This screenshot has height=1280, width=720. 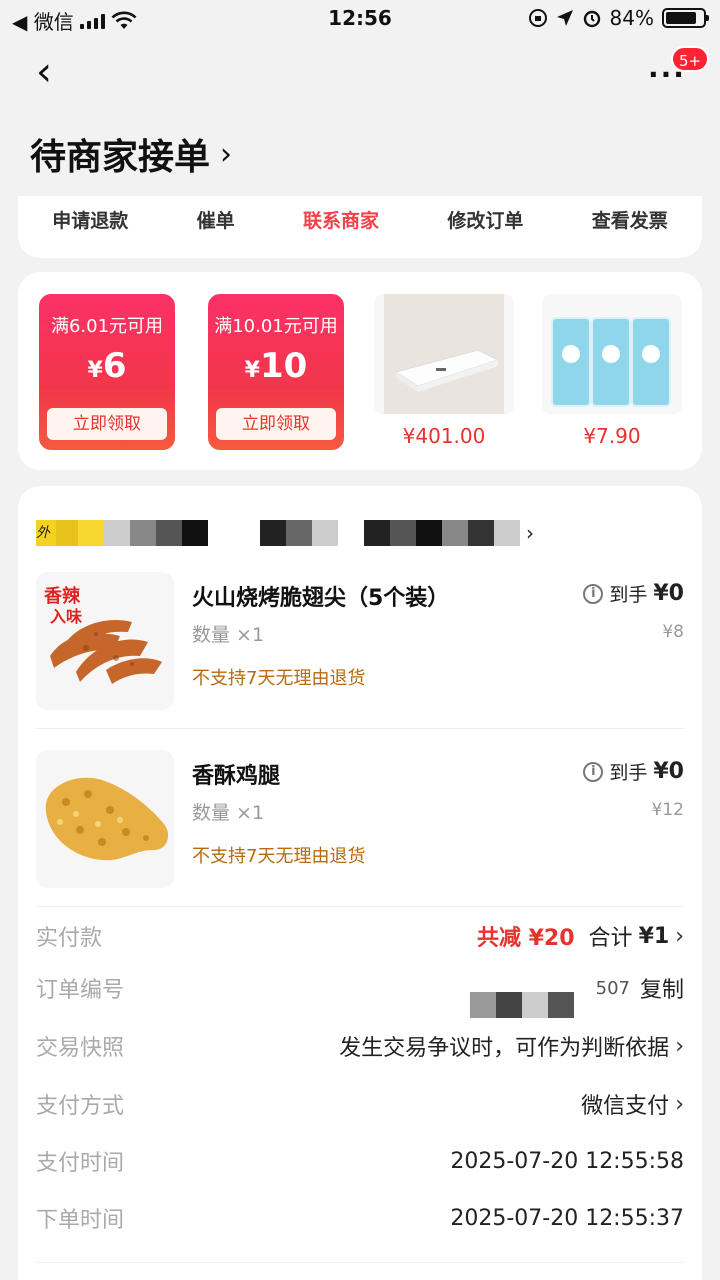 I want to click on location-icon, so click(x=564, y=18).